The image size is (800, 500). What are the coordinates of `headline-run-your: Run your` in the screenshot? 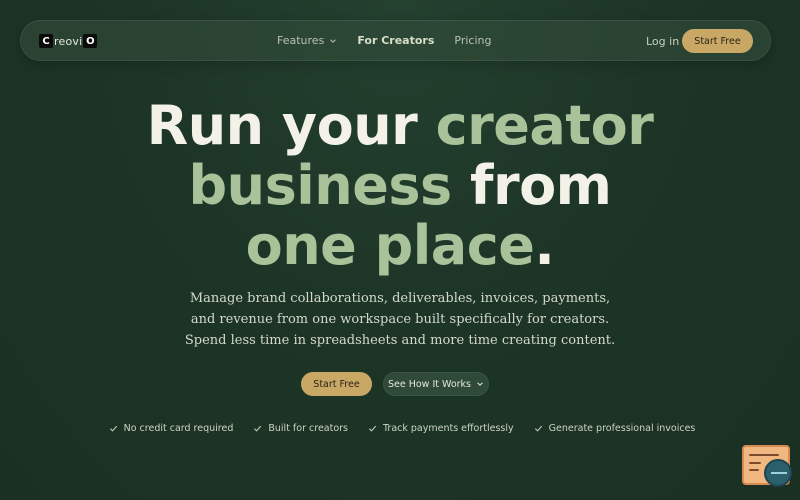 It's located at (282, 125).